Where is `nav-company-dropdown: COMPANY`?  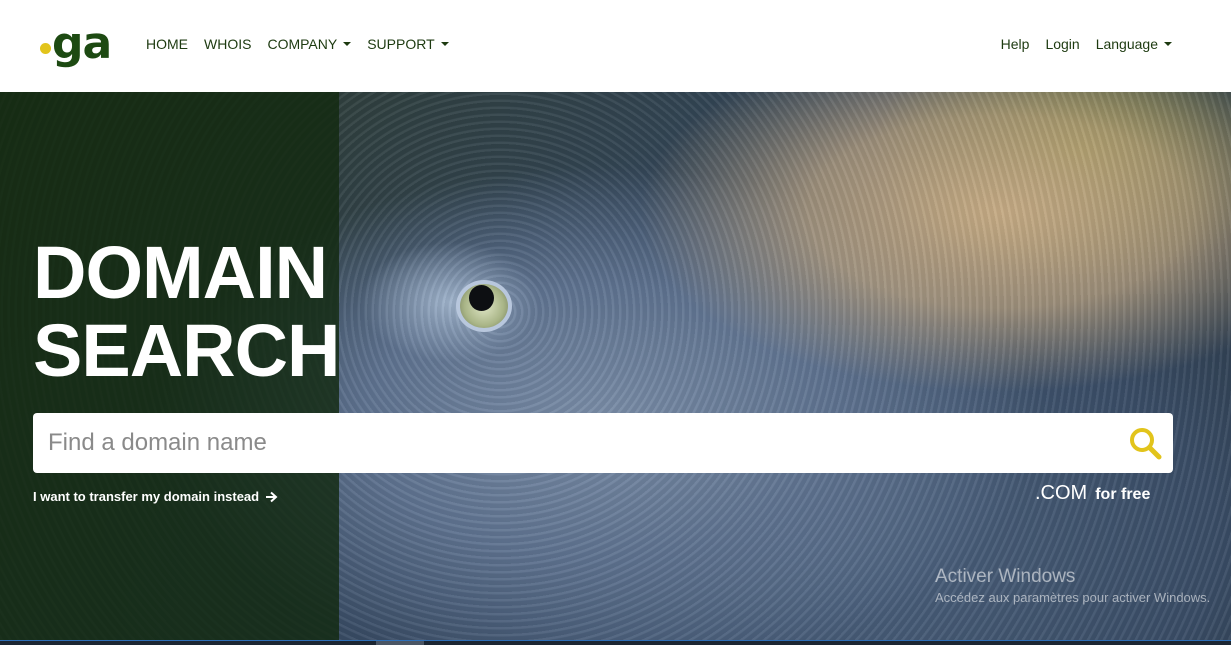
nav-company-dropdown: COMPANY is located at coordinates (309, 44).